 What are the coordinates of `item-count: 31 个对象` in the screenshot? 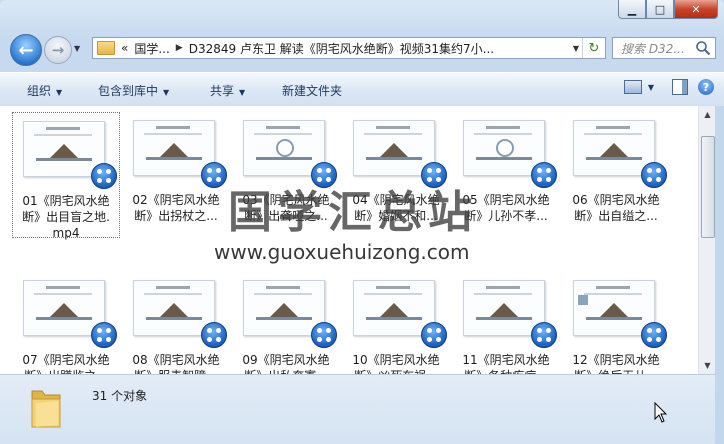 It's located at (120, 396).